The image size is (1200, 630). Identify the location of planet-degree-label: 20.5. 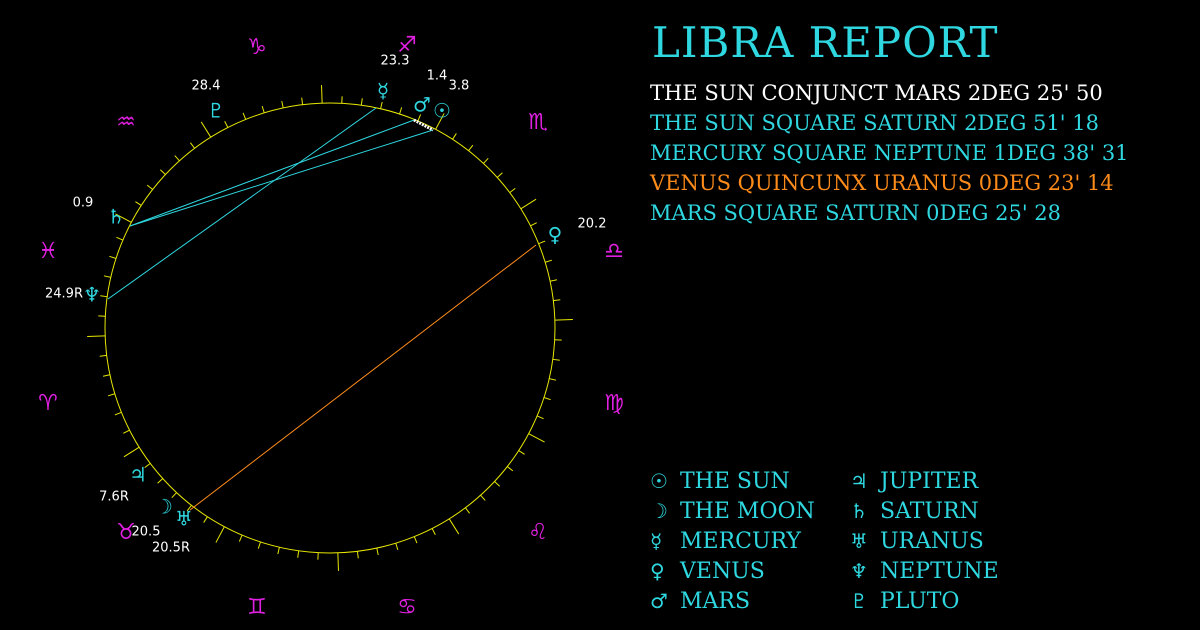
(146, 532).